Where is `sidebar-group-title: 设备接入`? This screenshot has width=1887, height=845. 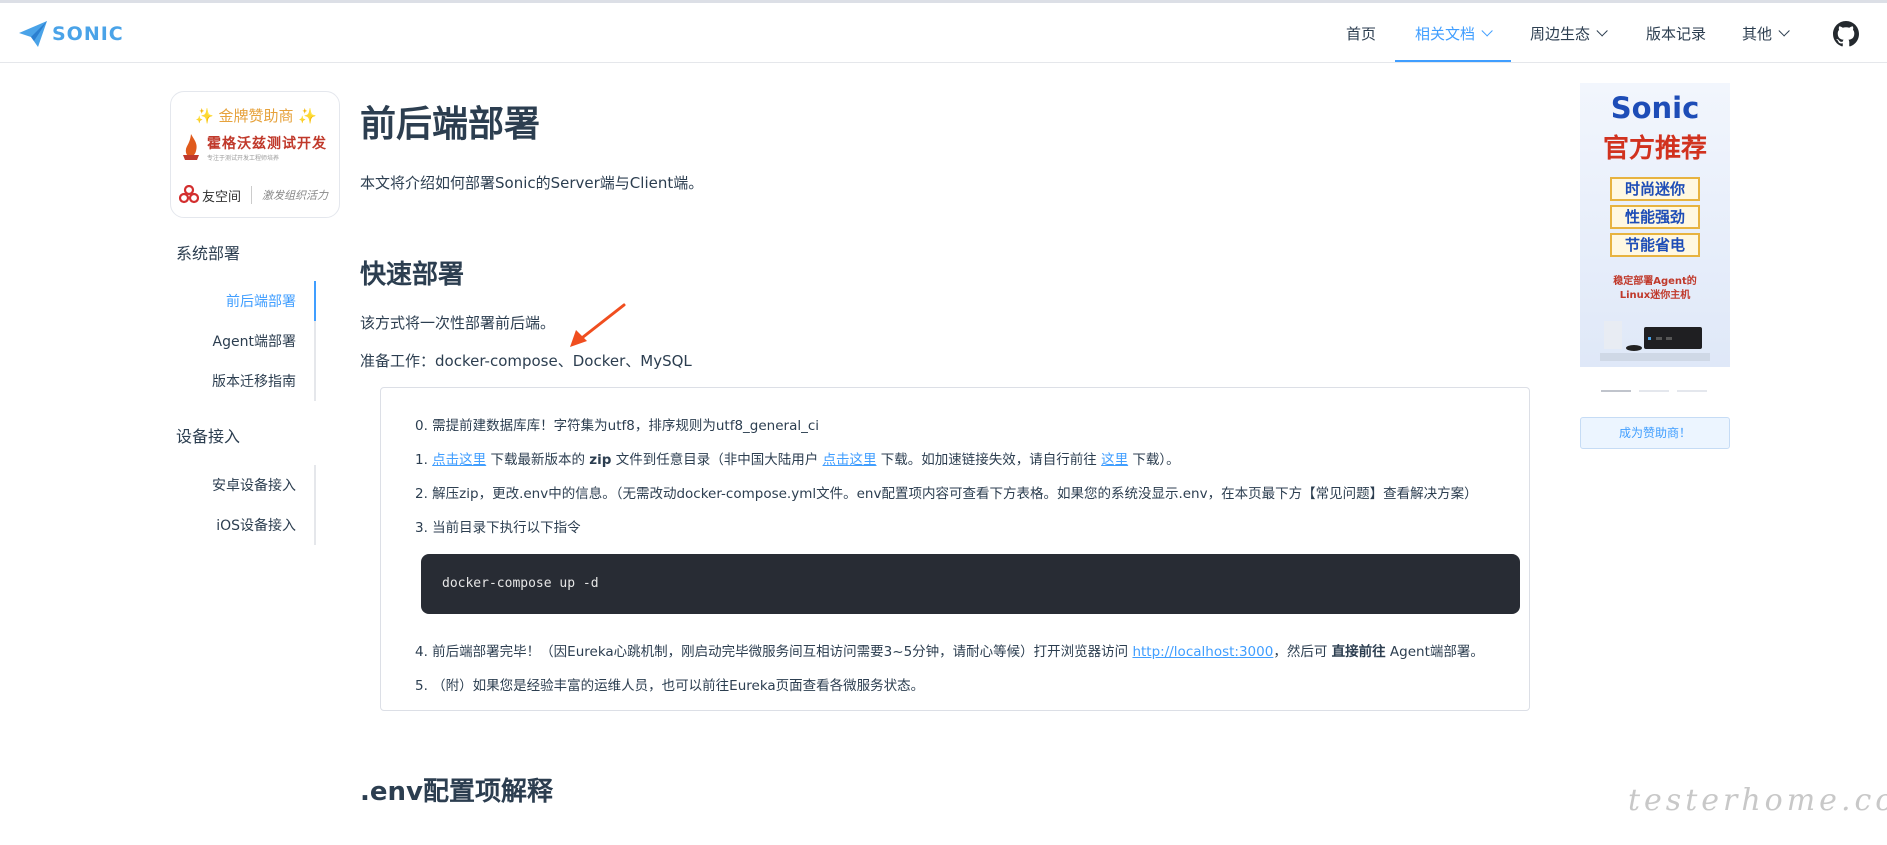 sidebar-group-title: 设备接入 is located at coordinates (208, 435).